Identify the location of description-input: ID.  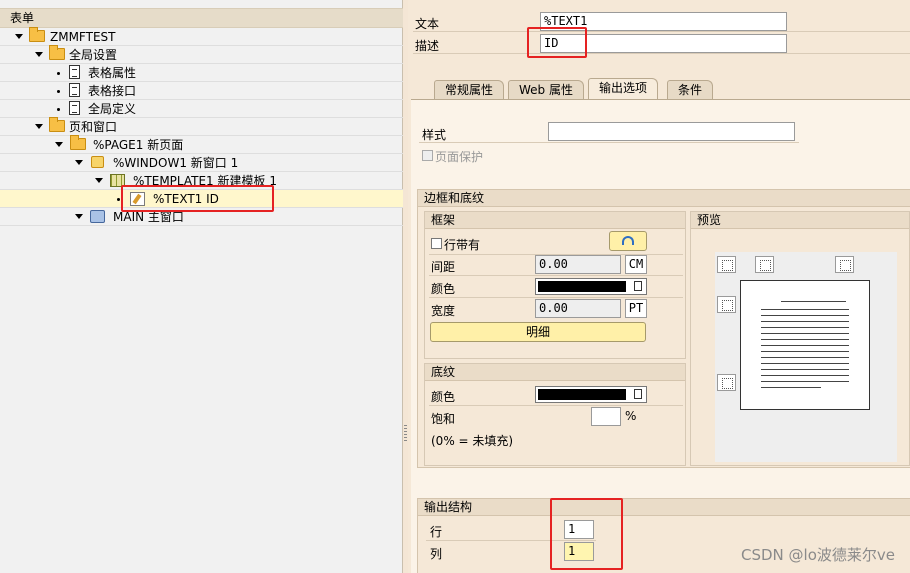
(663, 43).